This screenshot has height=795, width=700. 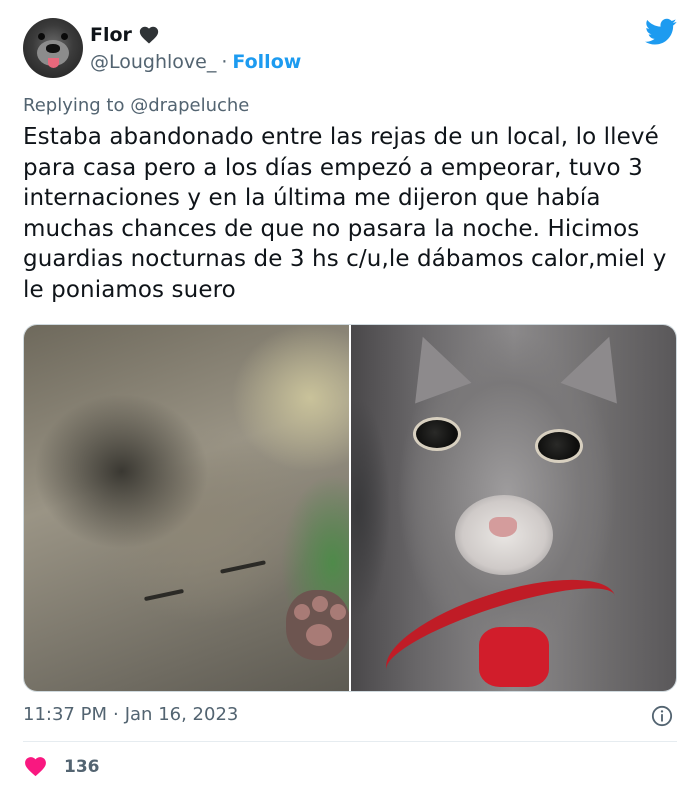 I want to click on author-handle: @Loughlove_, so click(x=153, y=62).